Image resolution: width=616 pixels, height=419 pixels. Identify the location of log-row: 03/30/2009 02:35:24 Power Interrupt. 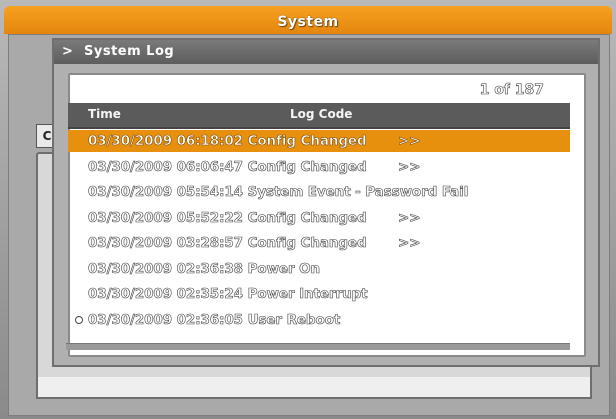
(319, 294).